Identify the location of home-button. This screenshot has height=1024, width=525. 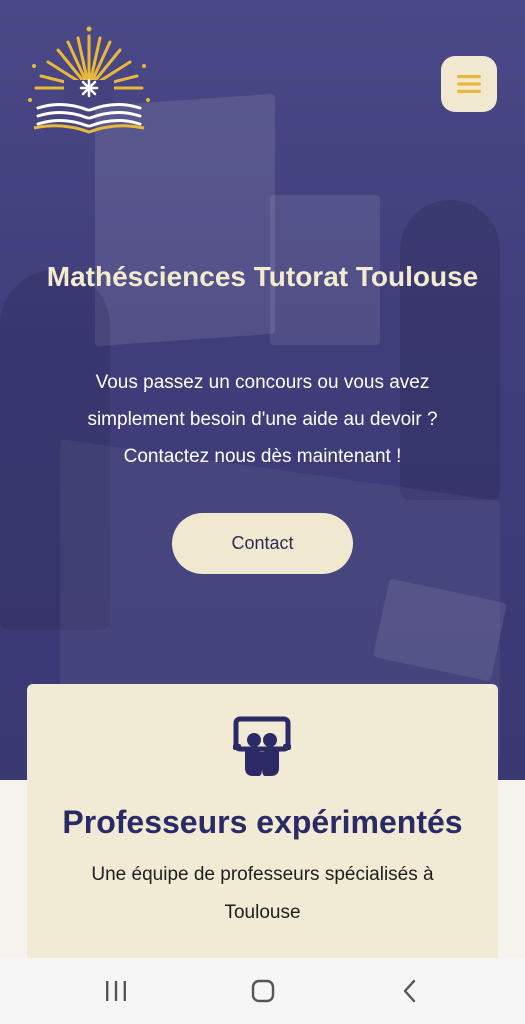
(263, 991).